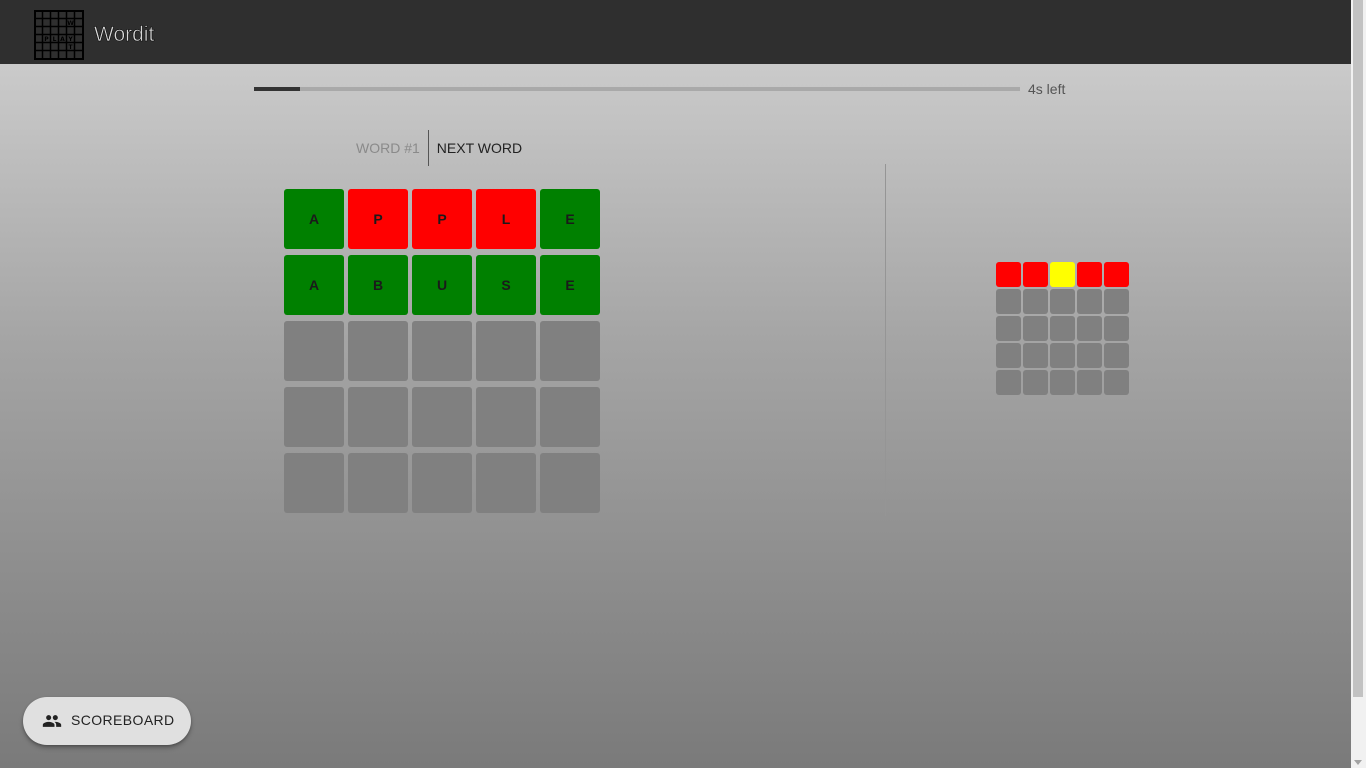  I want to click on svg-text: W, so click(70, 23).